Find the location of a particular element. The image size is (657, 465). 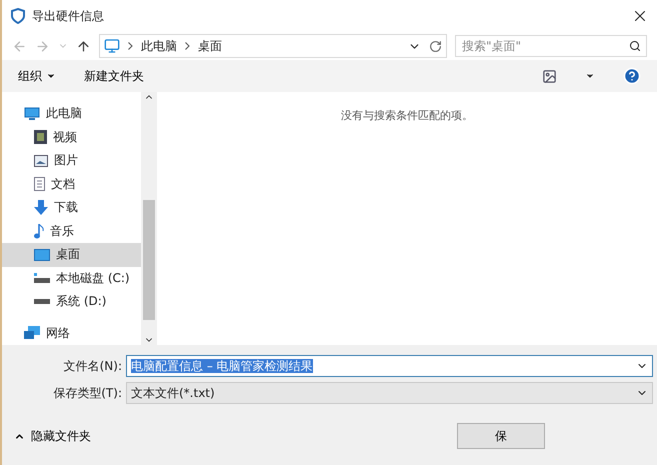

empty-message: 没有与搜索条件匹配的项。 is located at coordinates (407, 115).